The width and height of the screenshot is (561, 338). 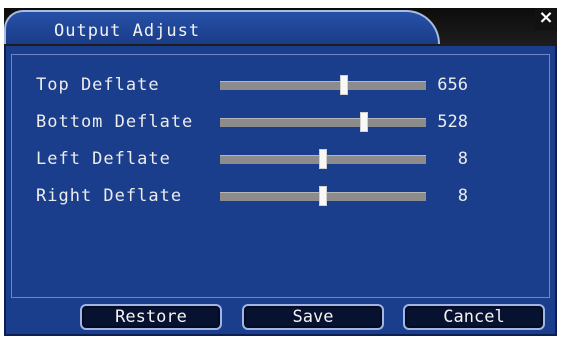 I want to click on top-deflate-value: 656, so click(x=452, y=85).